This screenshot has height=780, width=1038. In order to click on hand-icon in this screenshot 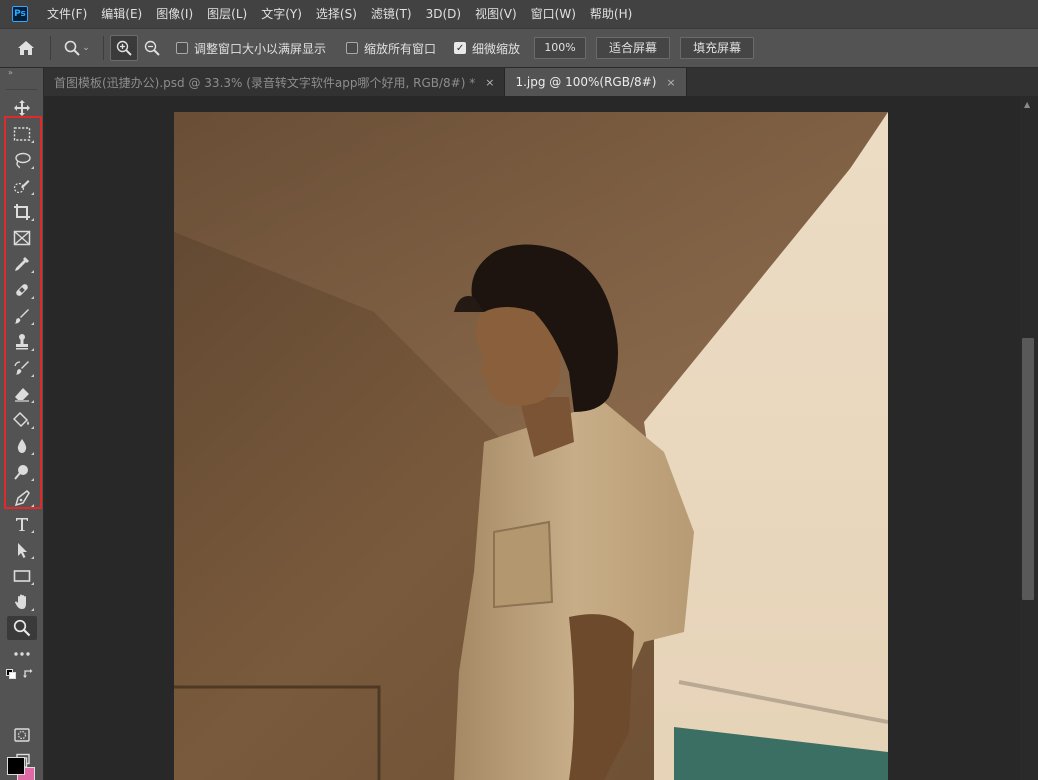, I will do `click(20, 601)`.